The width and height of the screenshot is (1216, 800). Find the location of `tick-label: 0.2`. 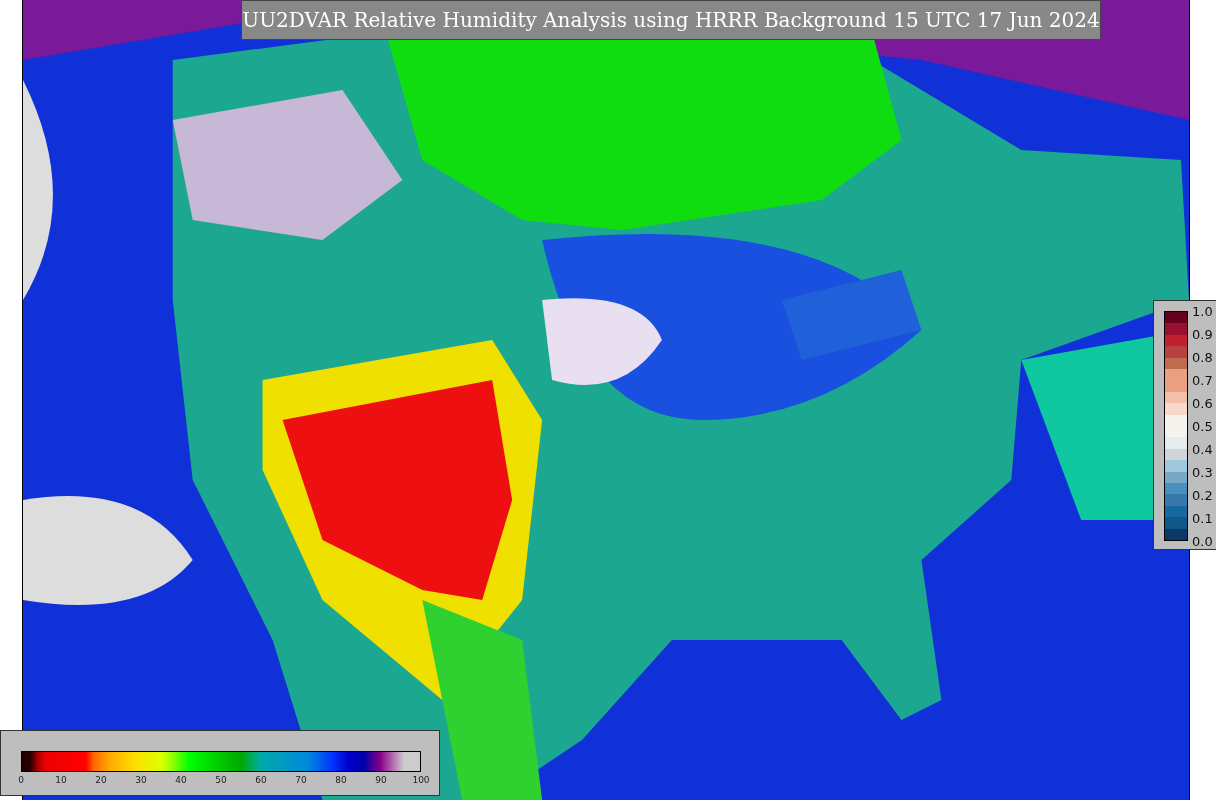

tick-label: 0.2 is located at coordinates (1202, 495).